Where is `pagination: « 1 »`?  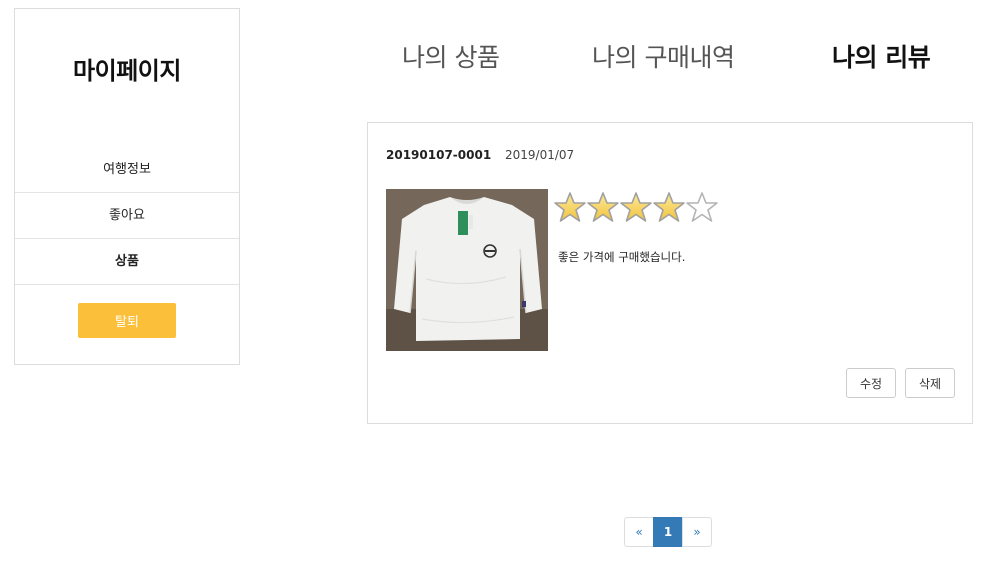 pagination: « 1 » is located at coordinates (668, 532).